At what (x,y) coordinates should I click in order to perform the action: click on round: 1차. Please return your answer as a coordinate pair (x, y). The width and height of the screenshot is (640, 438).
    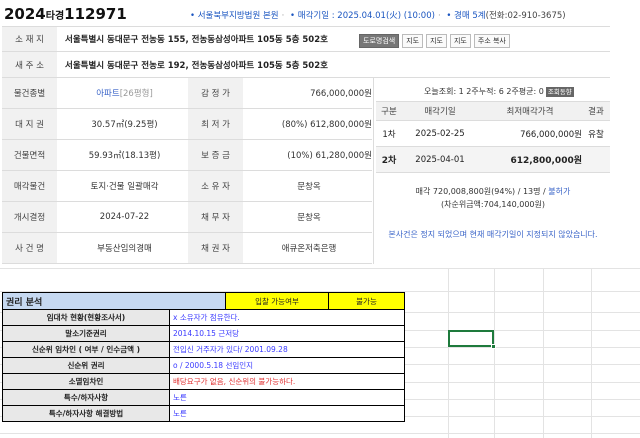
    Looking at the image, I should click on (389, 134).